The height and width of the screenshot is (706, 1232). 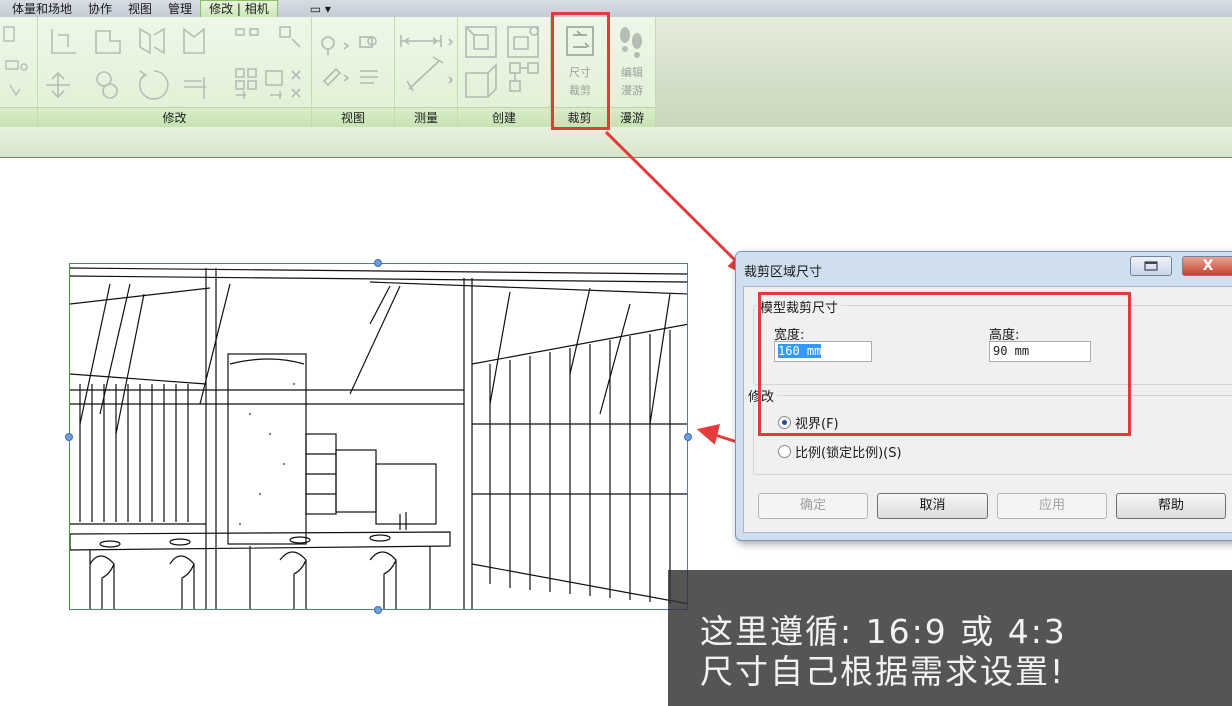 I want to click on quick-access-dropdown: ▭ ▾, so click(x=320, y=9).